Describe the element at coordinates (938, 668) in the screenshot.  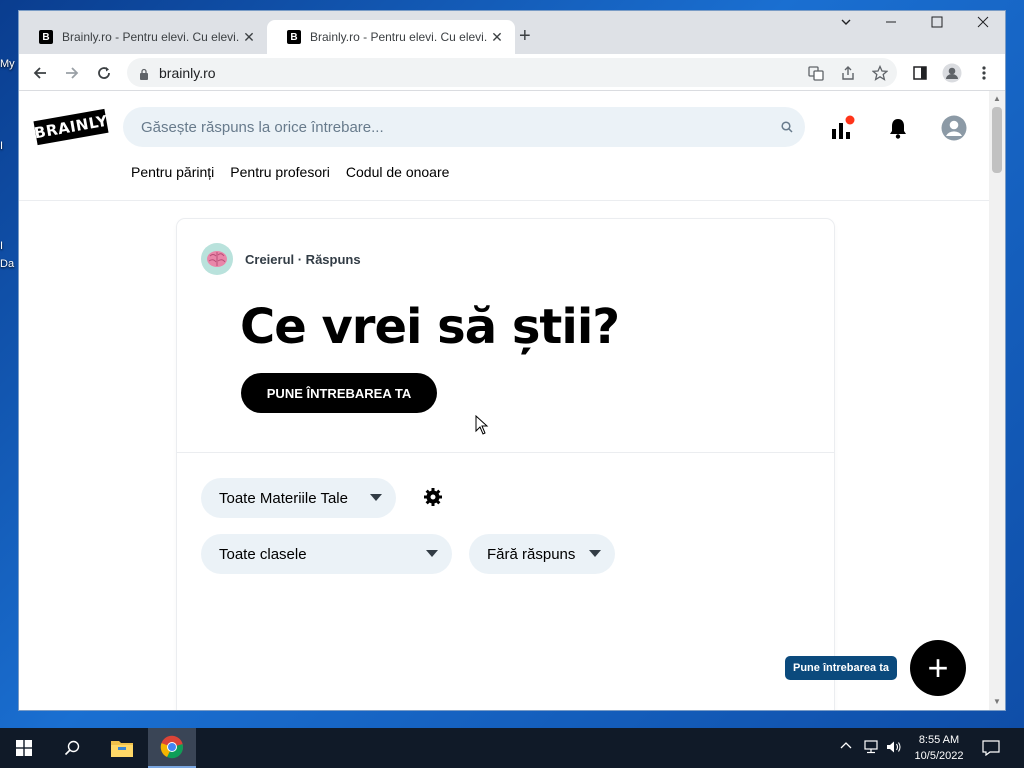
I see `ask-question-fab: +` at that location.